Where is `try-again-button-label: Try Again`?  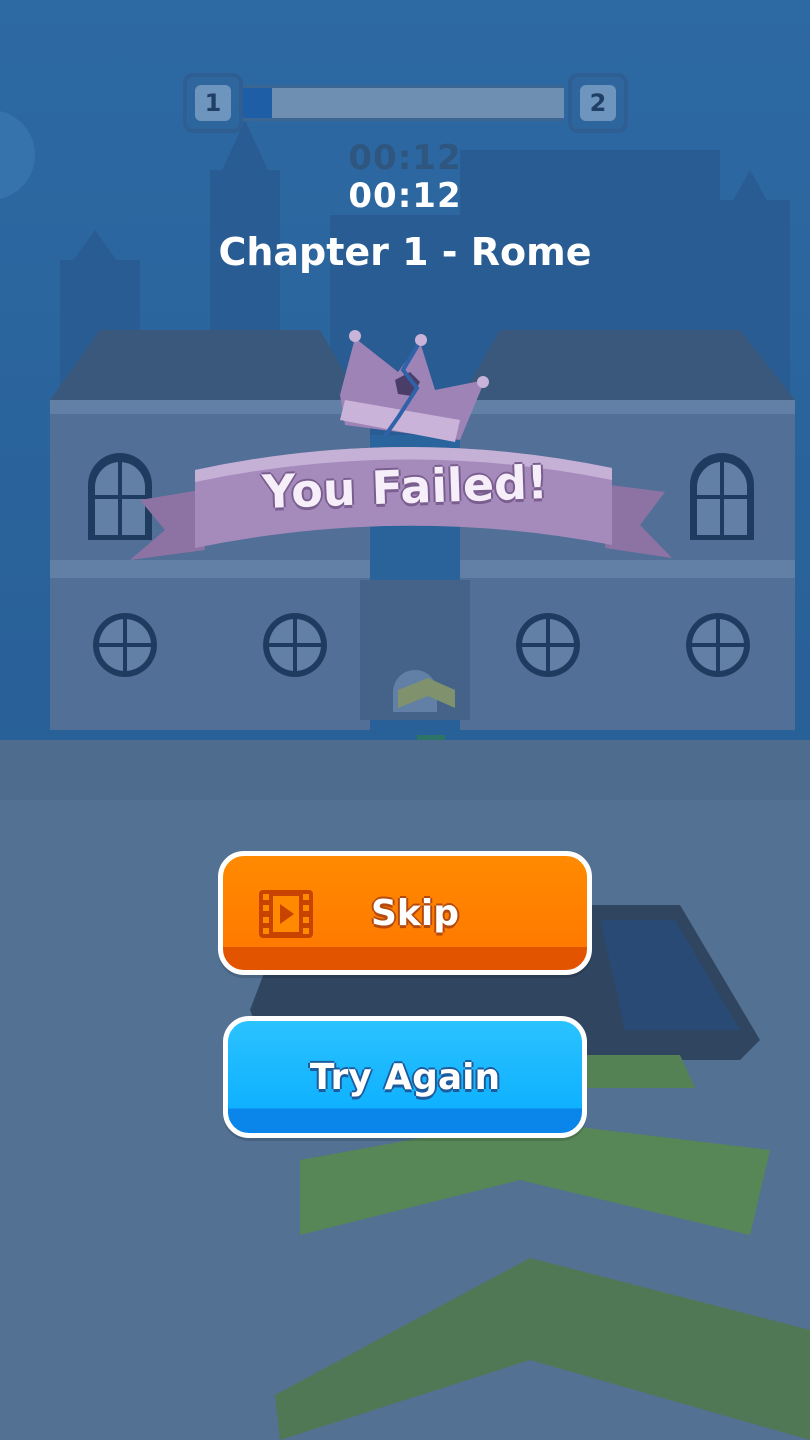
try-again-button-label: Try Again is located at coordinates (405, 1077).